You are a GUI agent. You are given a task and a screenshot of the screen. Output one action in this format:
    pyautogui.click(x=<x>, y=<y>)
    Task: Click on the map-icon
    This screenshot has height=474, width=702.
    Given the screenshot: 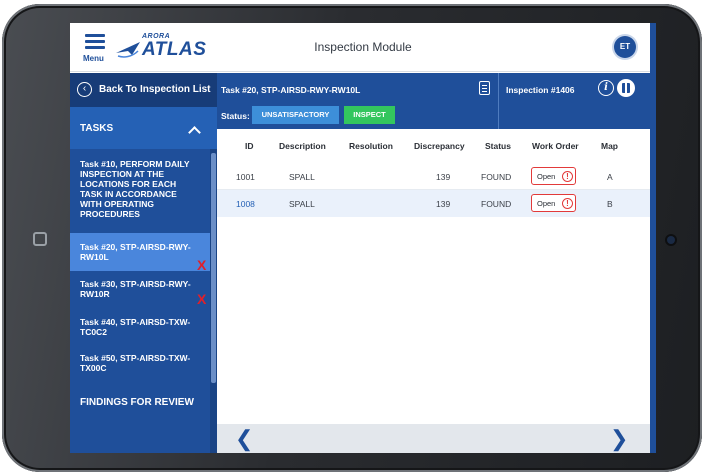 What is the action you would take?
    pyautogui.click(x=626, y=88)
    